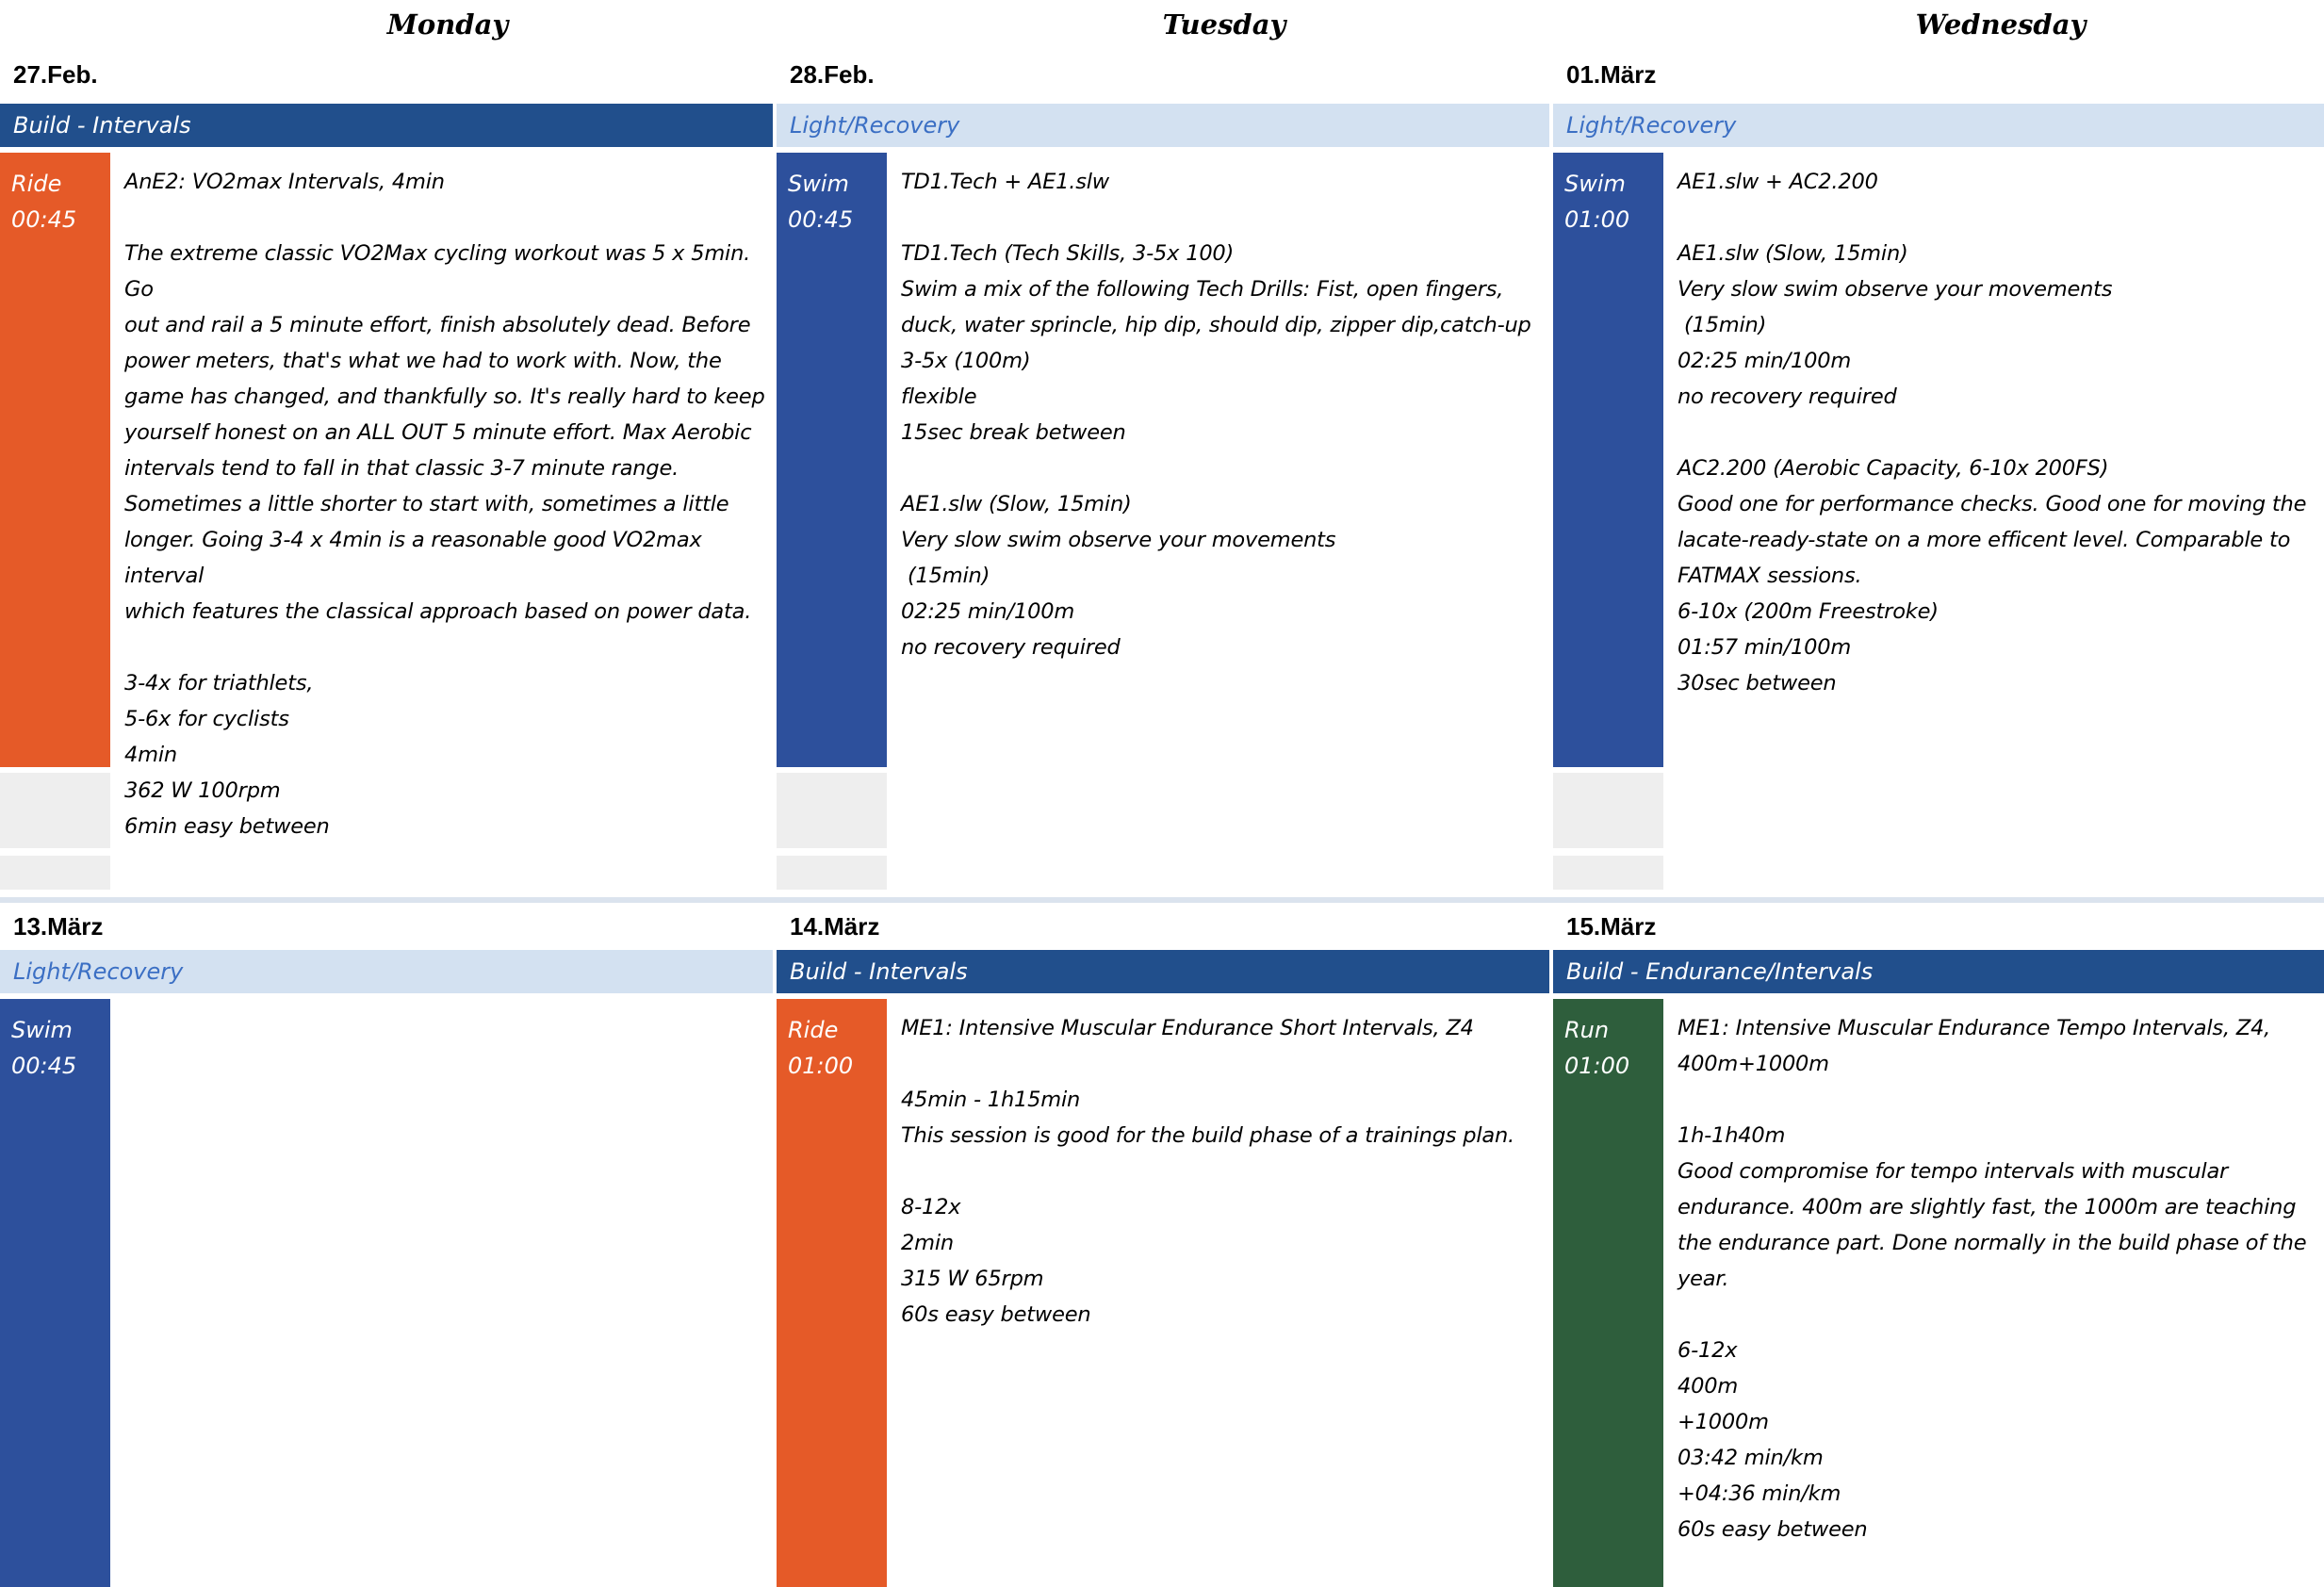 Image resolution: width=2324 pixels, height=1587 pixels. Describe the element at coordinates (58, 926) in the screenshot. I see `cell-date: 13.März` at that location.